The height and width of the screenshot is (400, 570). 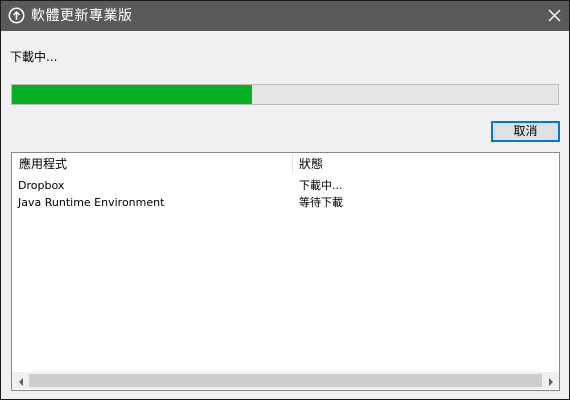 I want to click on app-name: Java Runtime Environment, so click(x=91, y=202).